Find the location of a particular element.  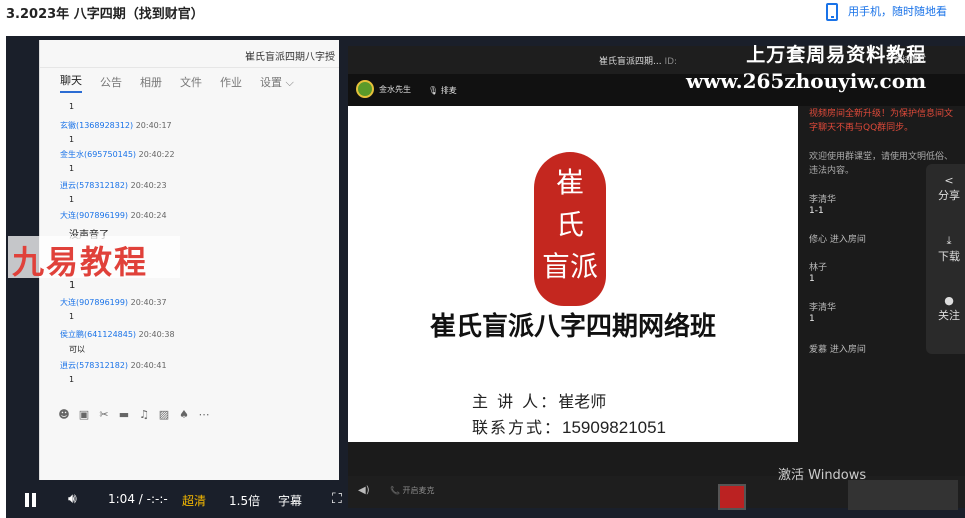

speed-button: 1.5倍 is located at coordinates (244, 500).